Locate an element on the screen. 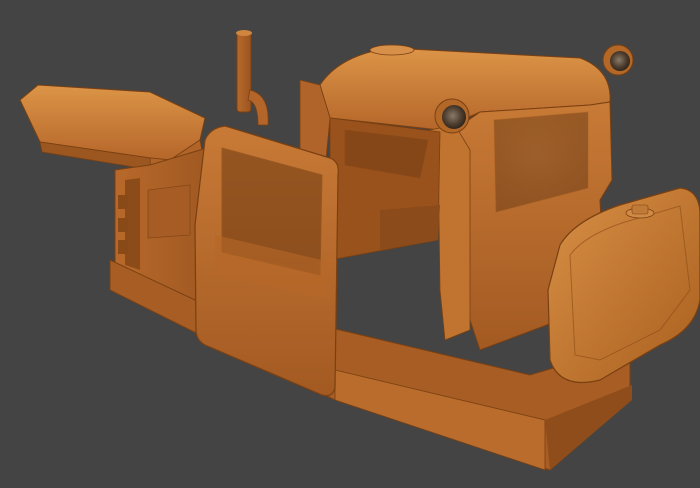 This screenshot has width=700, height=488. cab-door-open is located at coordinates (266, 261).